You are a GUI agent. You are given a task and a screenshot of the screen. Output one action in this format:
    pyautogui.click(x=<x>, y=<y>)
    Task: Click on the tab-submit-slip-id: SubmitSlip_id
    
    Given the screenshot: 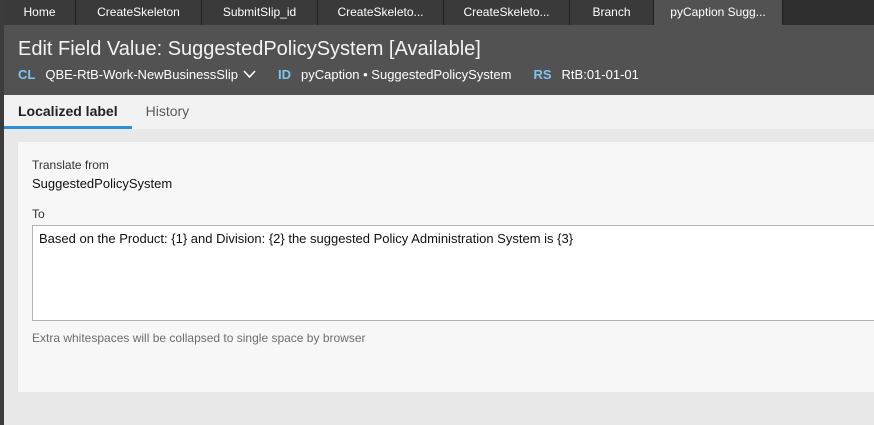 What is the action you would take?
    pyautogui.click(x=260, y=12)
    